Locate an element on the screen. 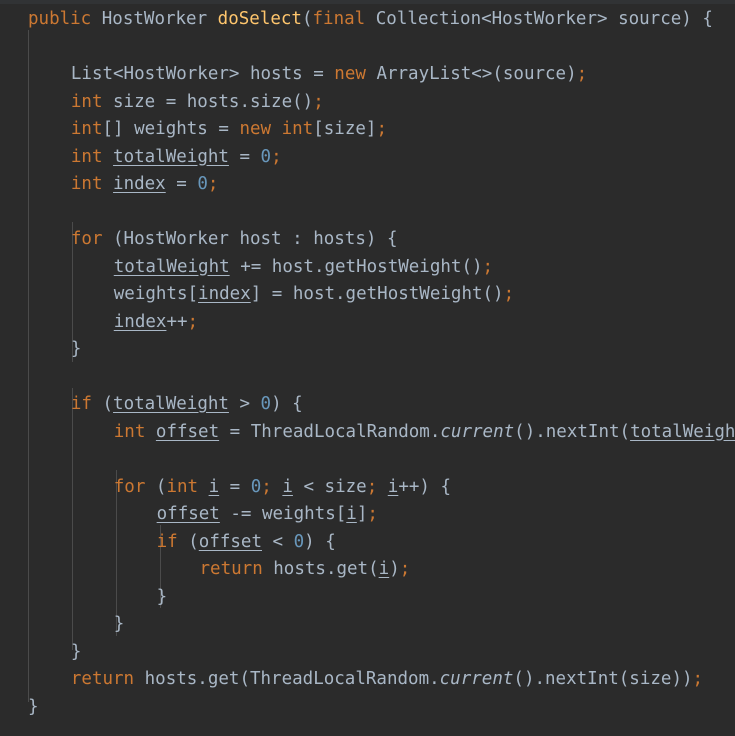 The width and height of the screenshot is (735, 736). code-line: int index = 0; is located at coordinates (367, 185).